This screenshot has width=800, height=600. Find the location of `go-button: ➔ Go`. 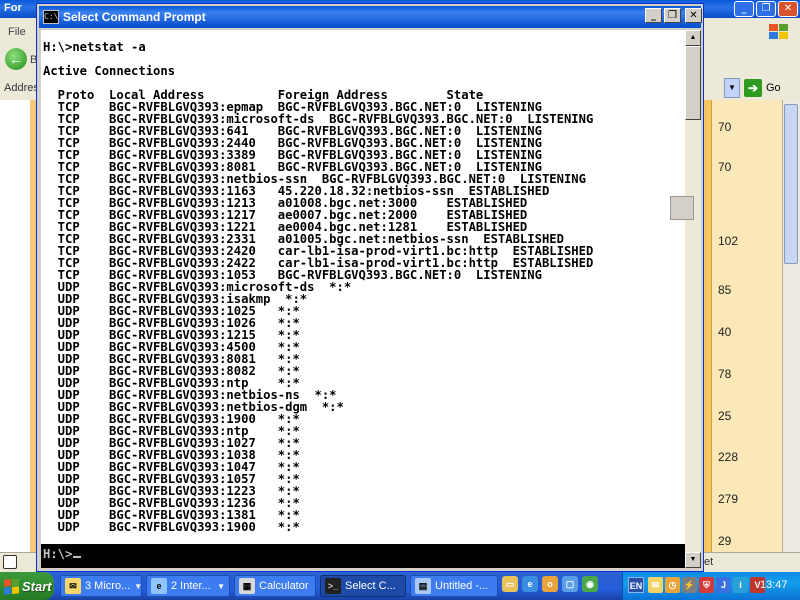

go-button: ➔ Go is located at coordinates (770, 88).